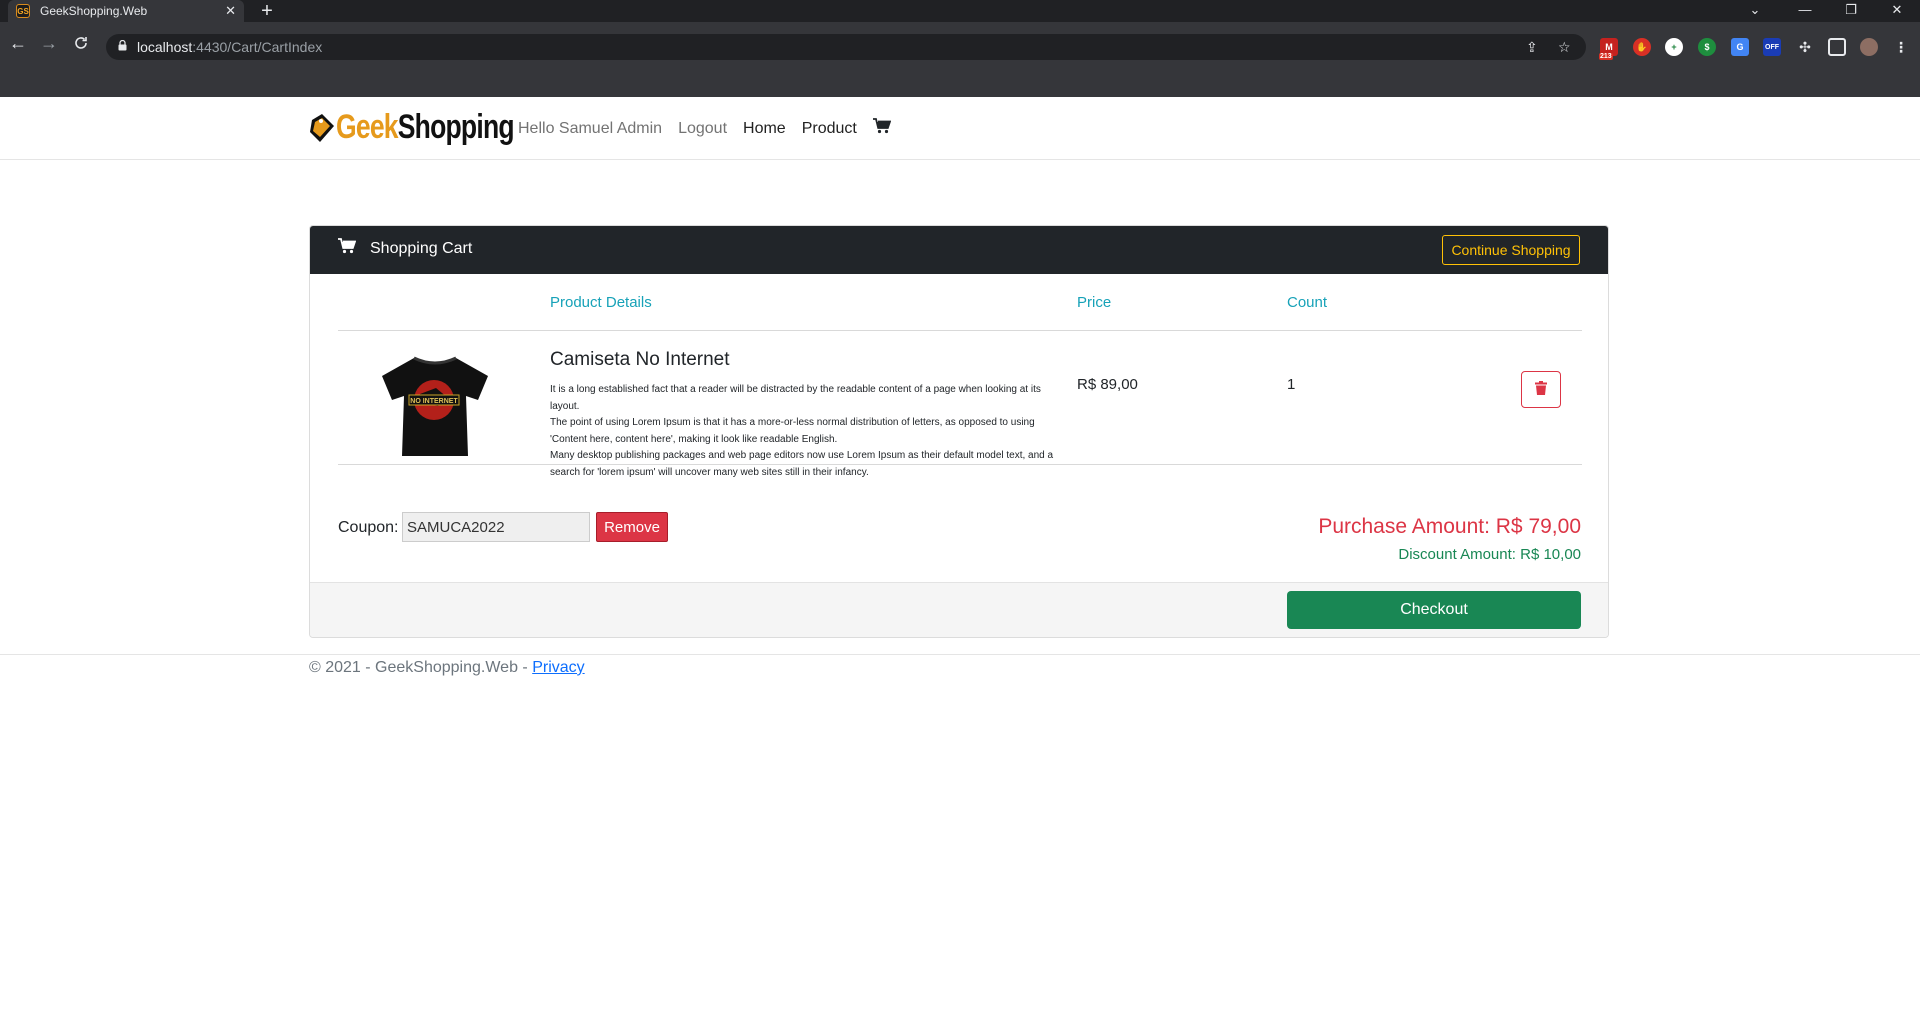  Describe the element at coordinates (1449, 526) in the screenshot. I see `purchase-amount: Purchase Amount: R$ 79,00` at that location.